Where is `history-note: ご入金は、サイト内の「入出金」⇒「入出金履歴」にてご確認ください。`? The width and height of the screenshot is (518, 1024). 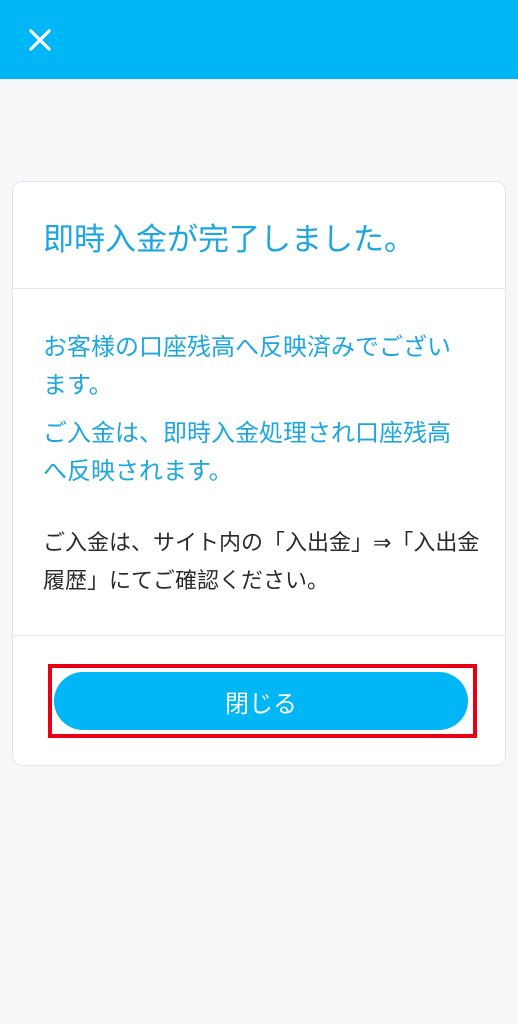
history-note: ご入金は、サイト内の「入出金」⇒「入出金履歴」にてご確認ください。 is located at coordinates (261, 562).